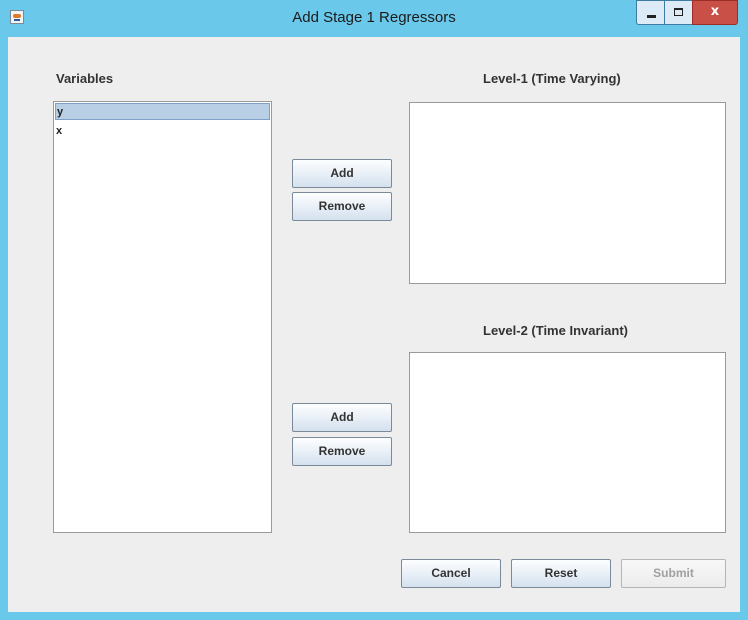  Describe the element at coordinates (673, 573) in the screenshot. I see `submit-button: Submit` at that location.